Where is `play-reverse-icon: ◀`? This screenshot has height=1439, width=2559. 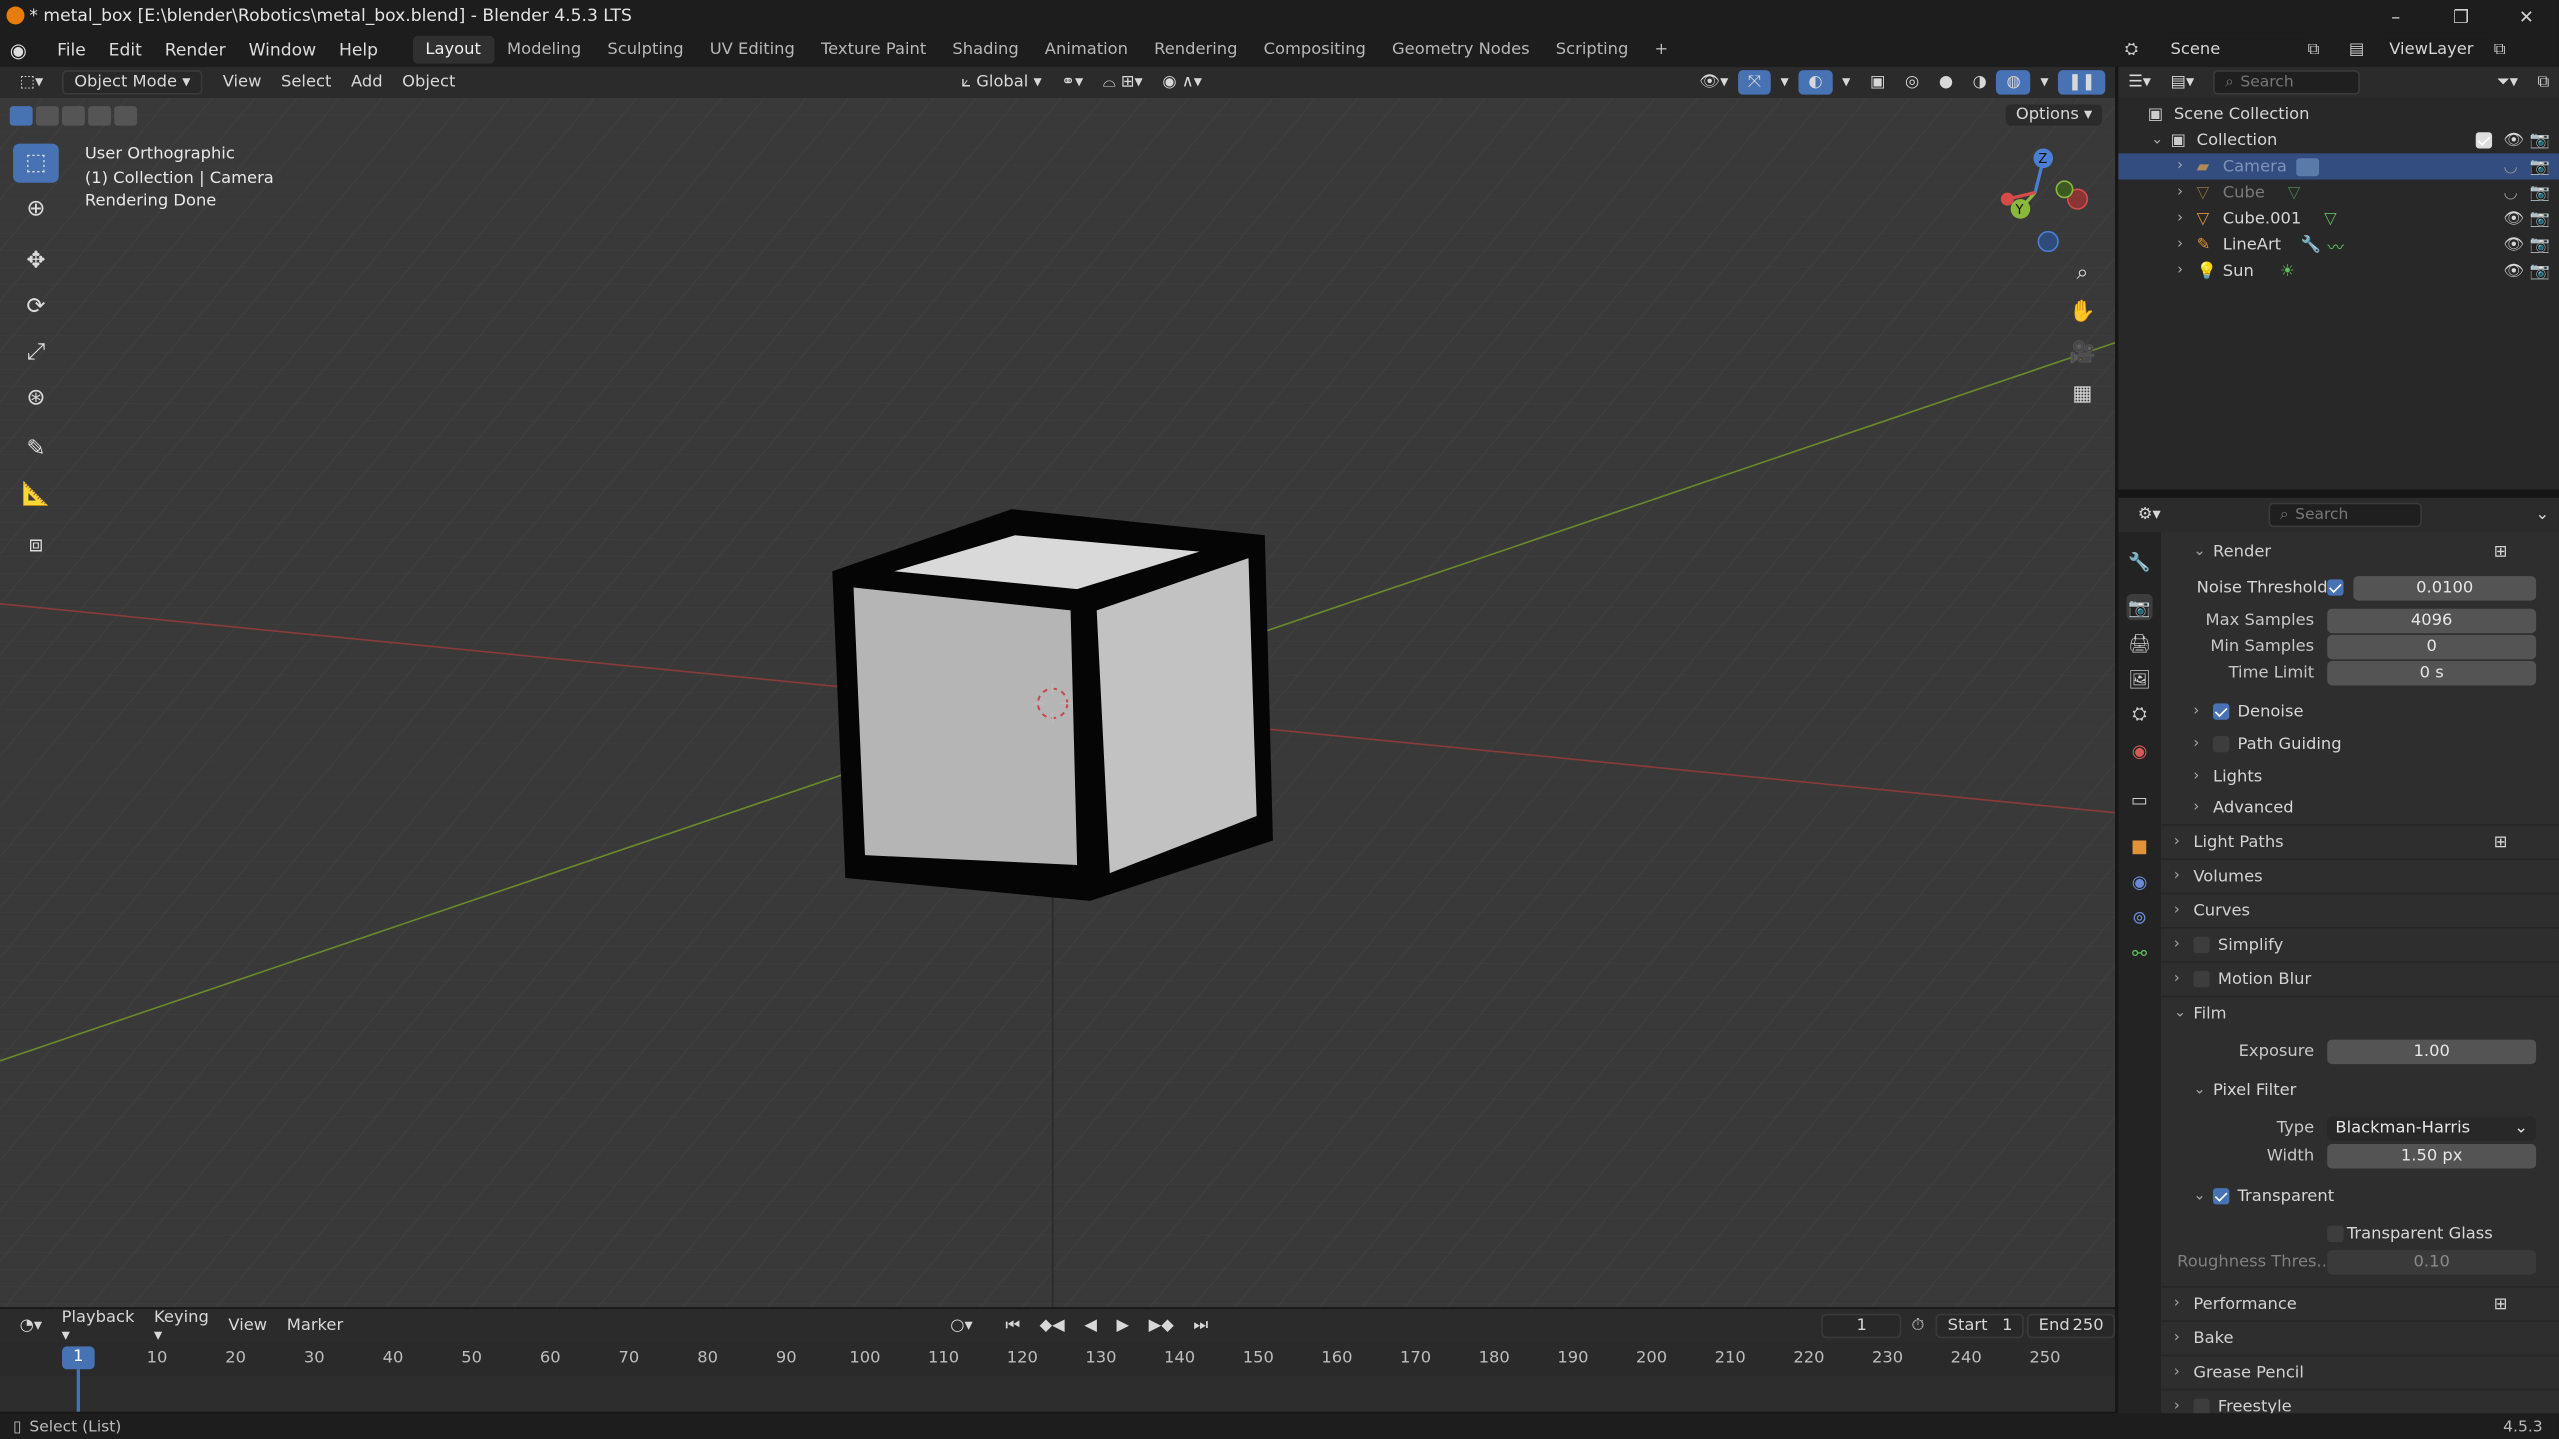
play-reverse-icon: ◀ is located at coordinates (1091, 1326).